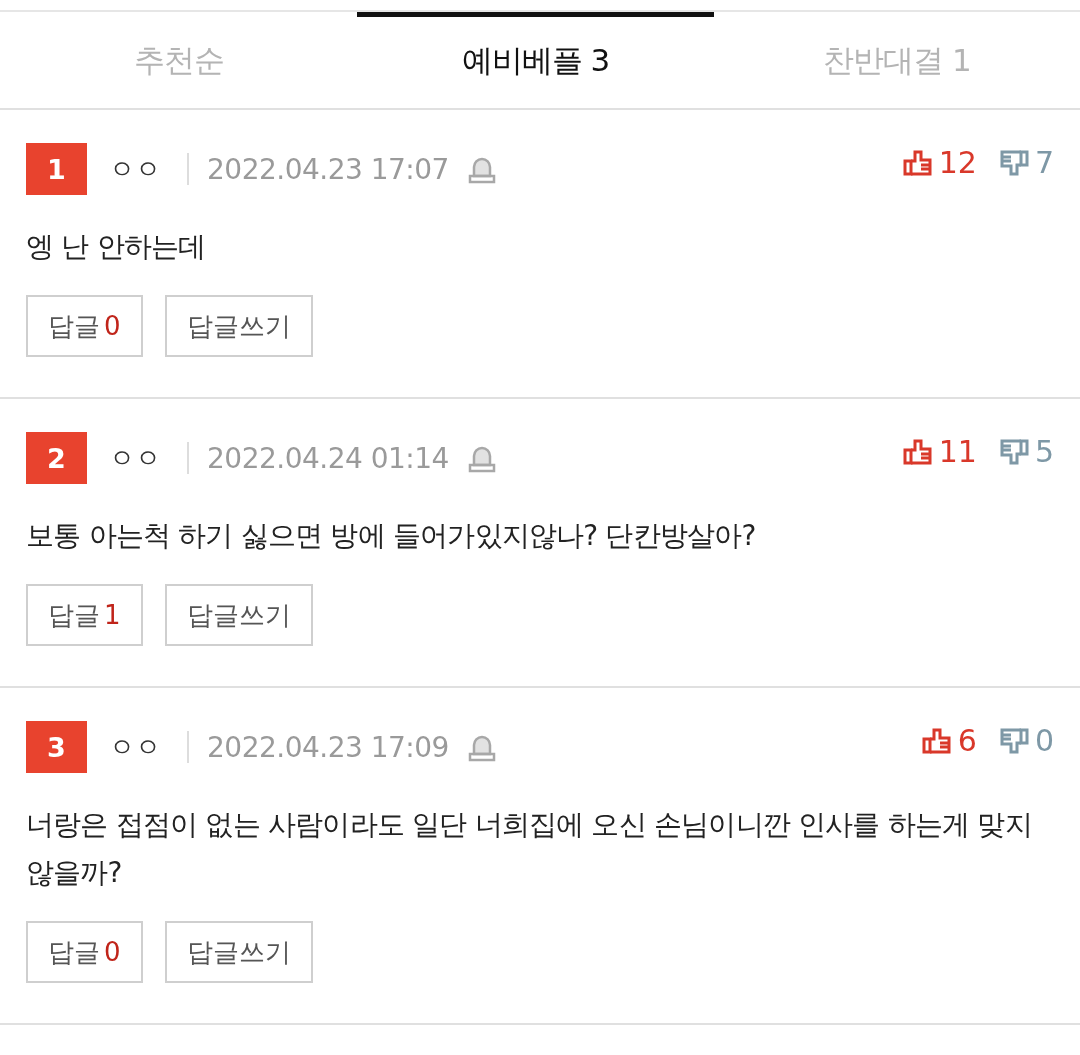  Describe the element at coordinates (116, 247) in the screenshot. I see `comment-text: 엥 난 안하는데` at that location.